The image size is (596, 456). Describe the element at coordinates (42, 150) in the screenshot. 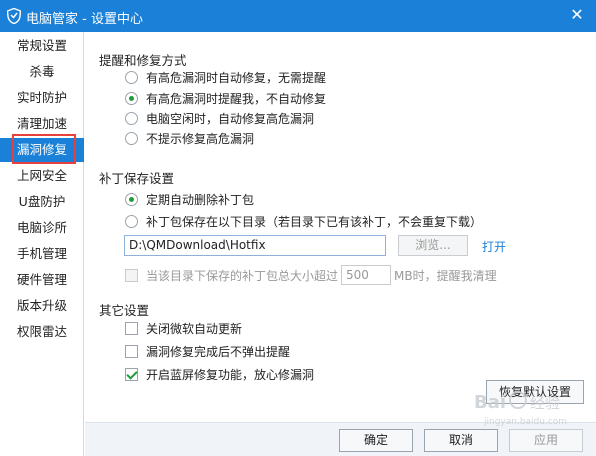

I see `sidebar-item-vulnerability-repair: 漏洞修复` at that location.